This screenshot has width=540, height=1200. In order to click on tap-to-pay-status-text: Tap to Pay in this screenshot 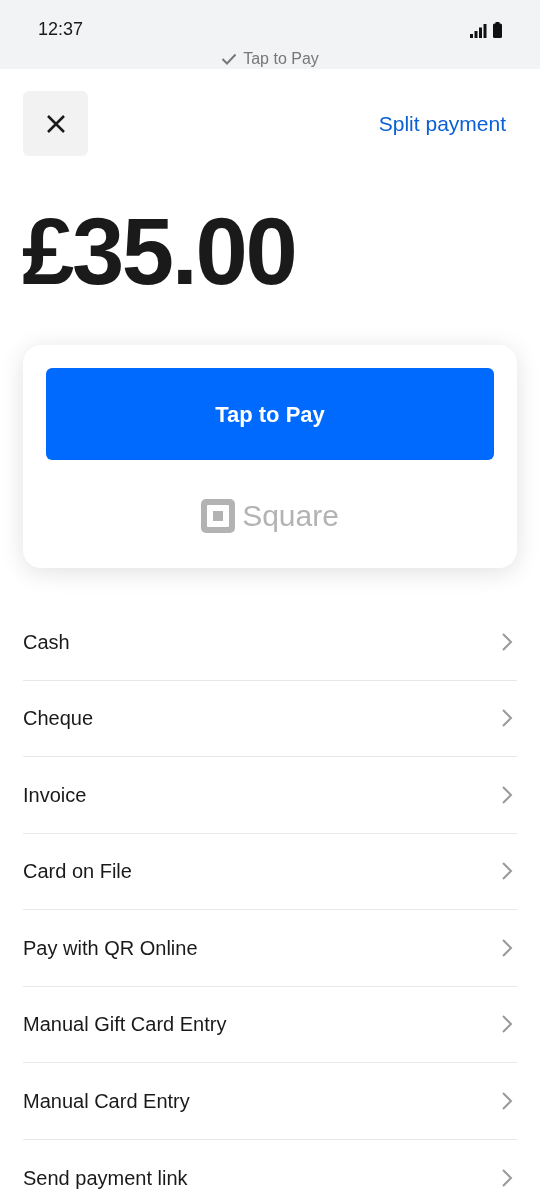, I will do `click(281, 59)`.